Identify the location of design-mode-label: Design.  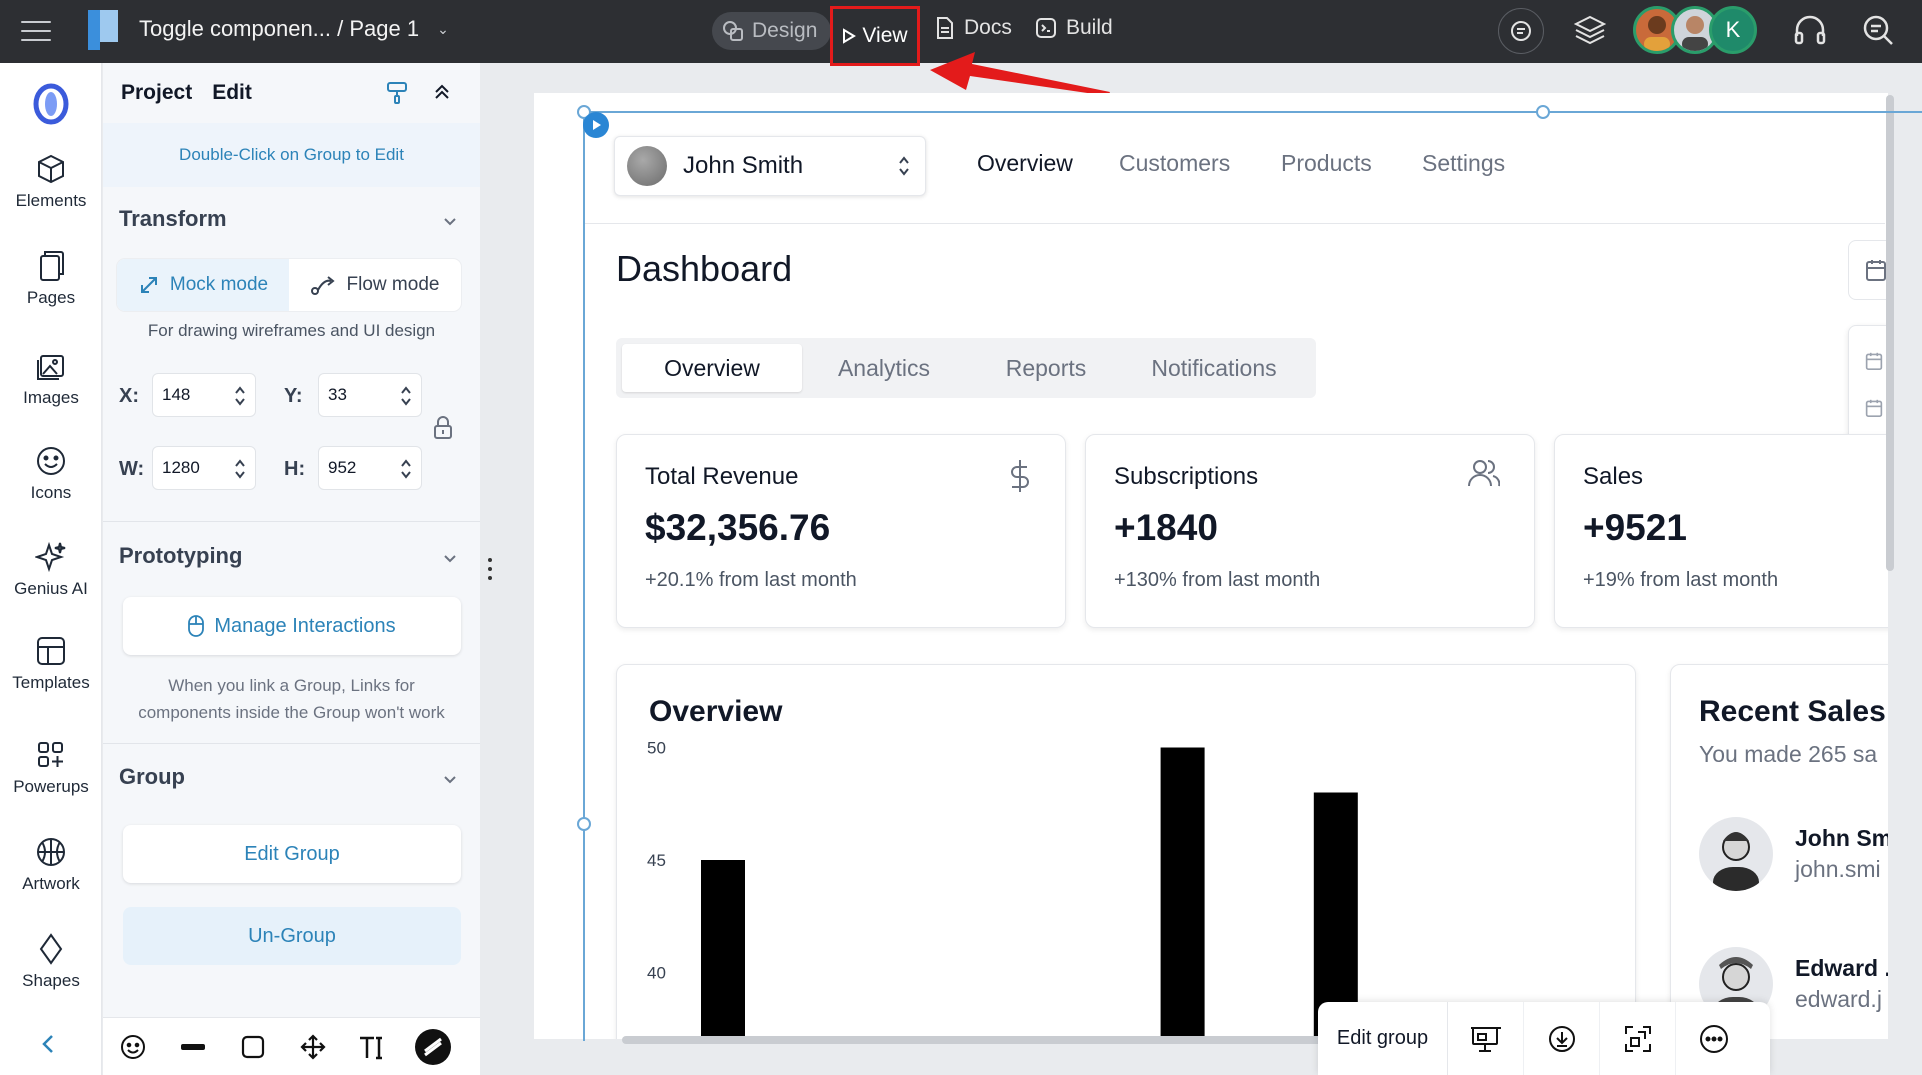
(785, 30).